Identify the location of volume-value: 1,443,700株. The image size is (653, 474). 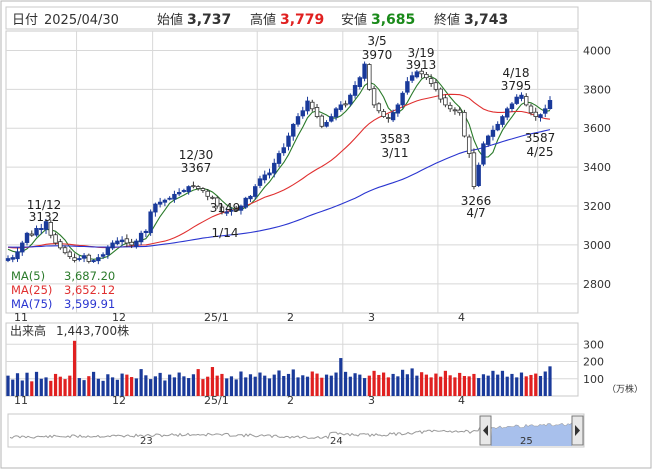
(92, 330).